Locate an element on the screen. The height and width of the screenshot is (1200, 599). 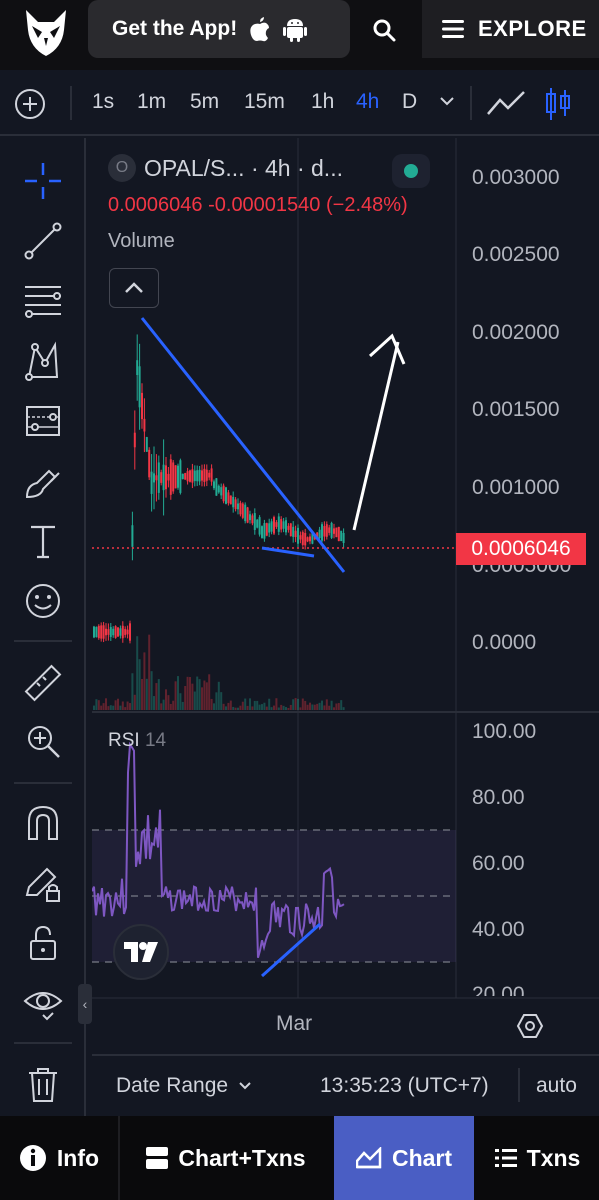
smiley-icon is located at coordinates (43, 601).